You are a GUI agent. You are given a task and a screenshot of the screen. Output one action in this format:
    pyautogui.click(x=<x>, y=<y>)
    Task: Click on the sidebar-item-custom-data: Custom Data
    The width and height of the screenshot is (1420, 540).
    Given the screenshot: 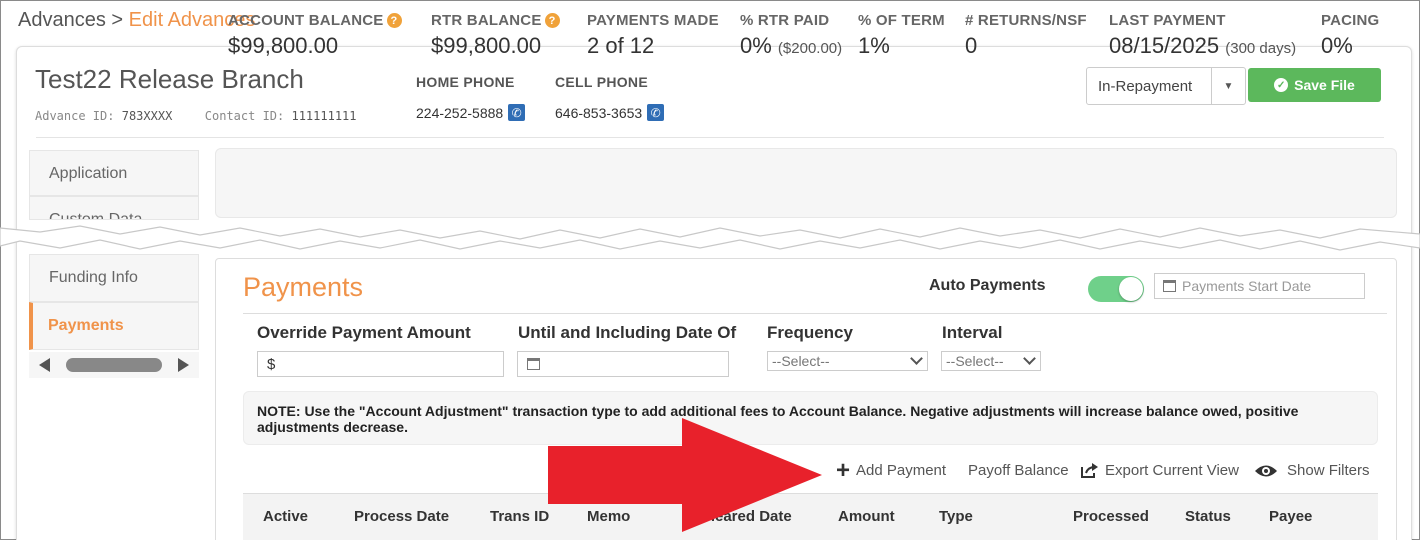 What is the action you would take?
    pyautogui.click(x=114, y=208)
    